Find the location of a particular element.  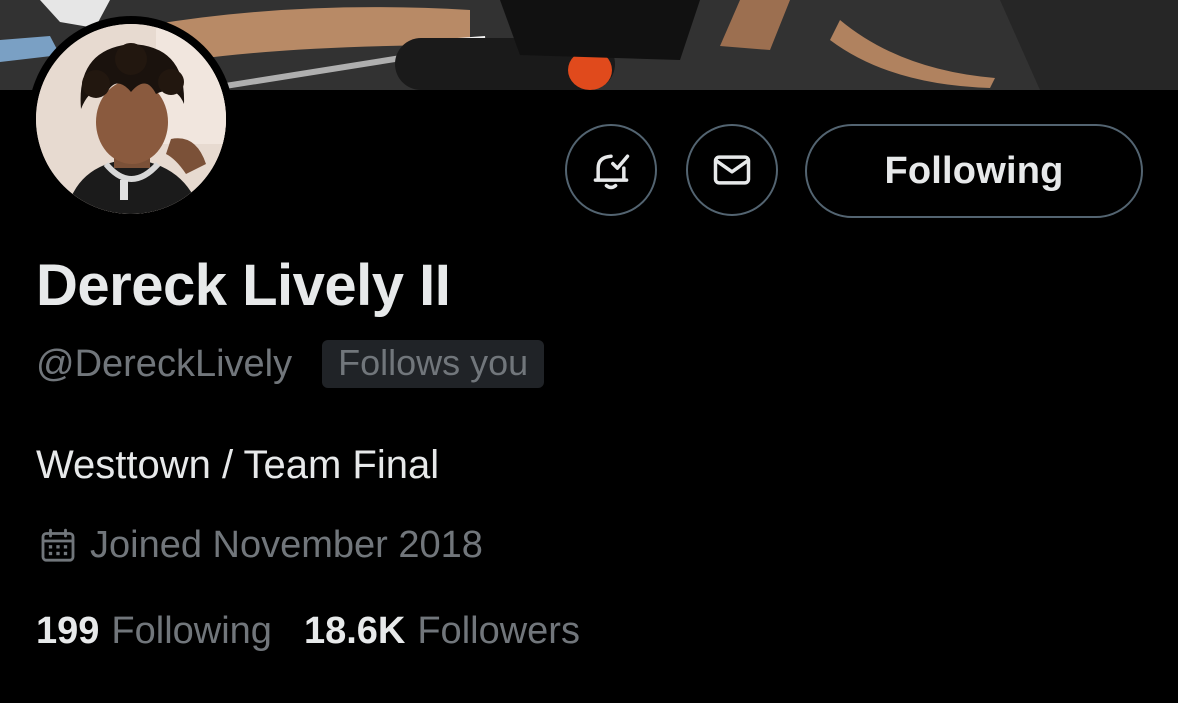

display-name: Dereck Lively II is located at coordinates (243, 285).